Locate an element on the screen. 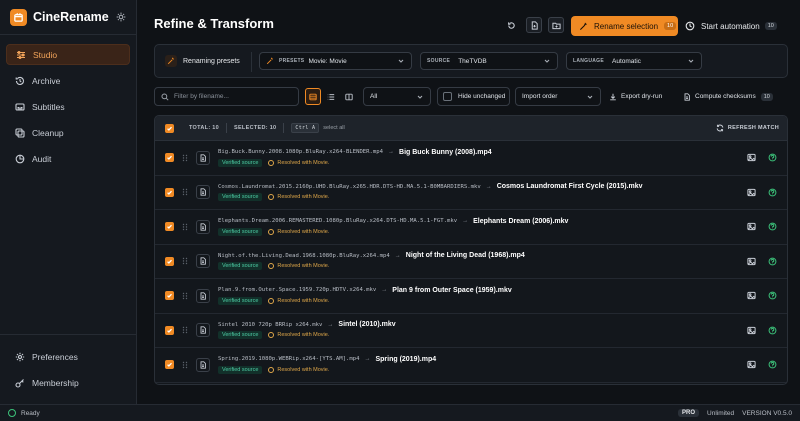 This screenshot has width=800, height=421. preset-select: PRESETS Movie: Movie is located at coordinates (335, 61).